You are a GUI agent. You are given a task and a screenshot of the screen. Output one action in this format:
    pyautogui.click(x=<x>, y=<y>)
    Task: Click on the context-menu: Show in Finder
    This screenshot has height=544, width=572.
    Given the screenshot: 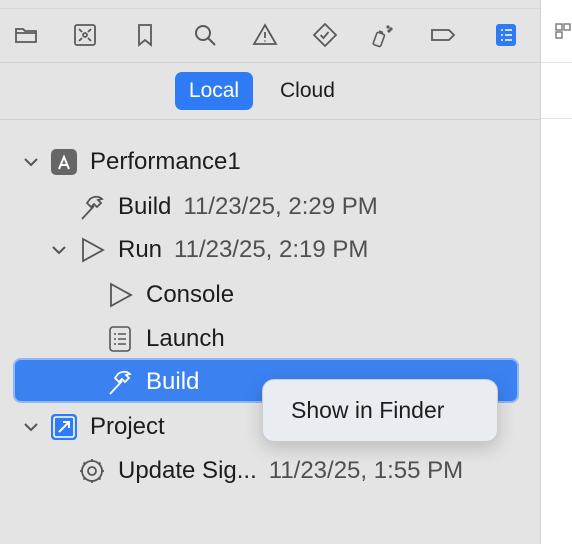 What is the action you would take?
    pyautogui.click(x=380, y=410)
    